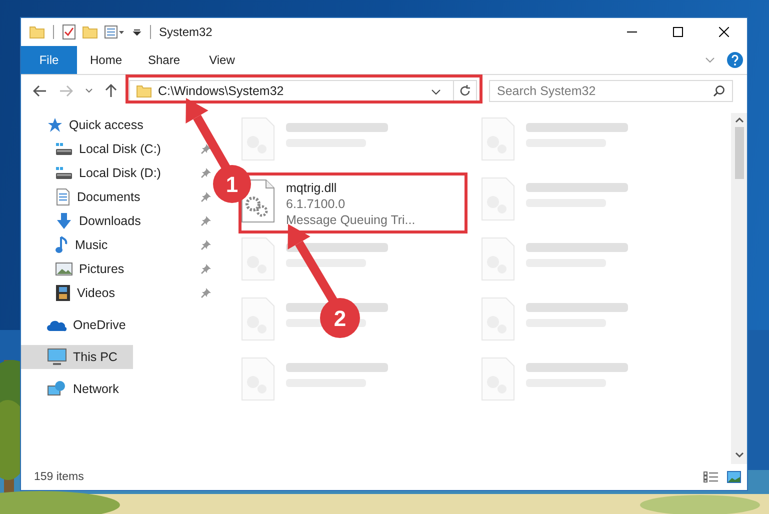 The width and height of the screenshot is (769, 514). I want to click on file-name: mqtrig.dll, so click(312, 188).